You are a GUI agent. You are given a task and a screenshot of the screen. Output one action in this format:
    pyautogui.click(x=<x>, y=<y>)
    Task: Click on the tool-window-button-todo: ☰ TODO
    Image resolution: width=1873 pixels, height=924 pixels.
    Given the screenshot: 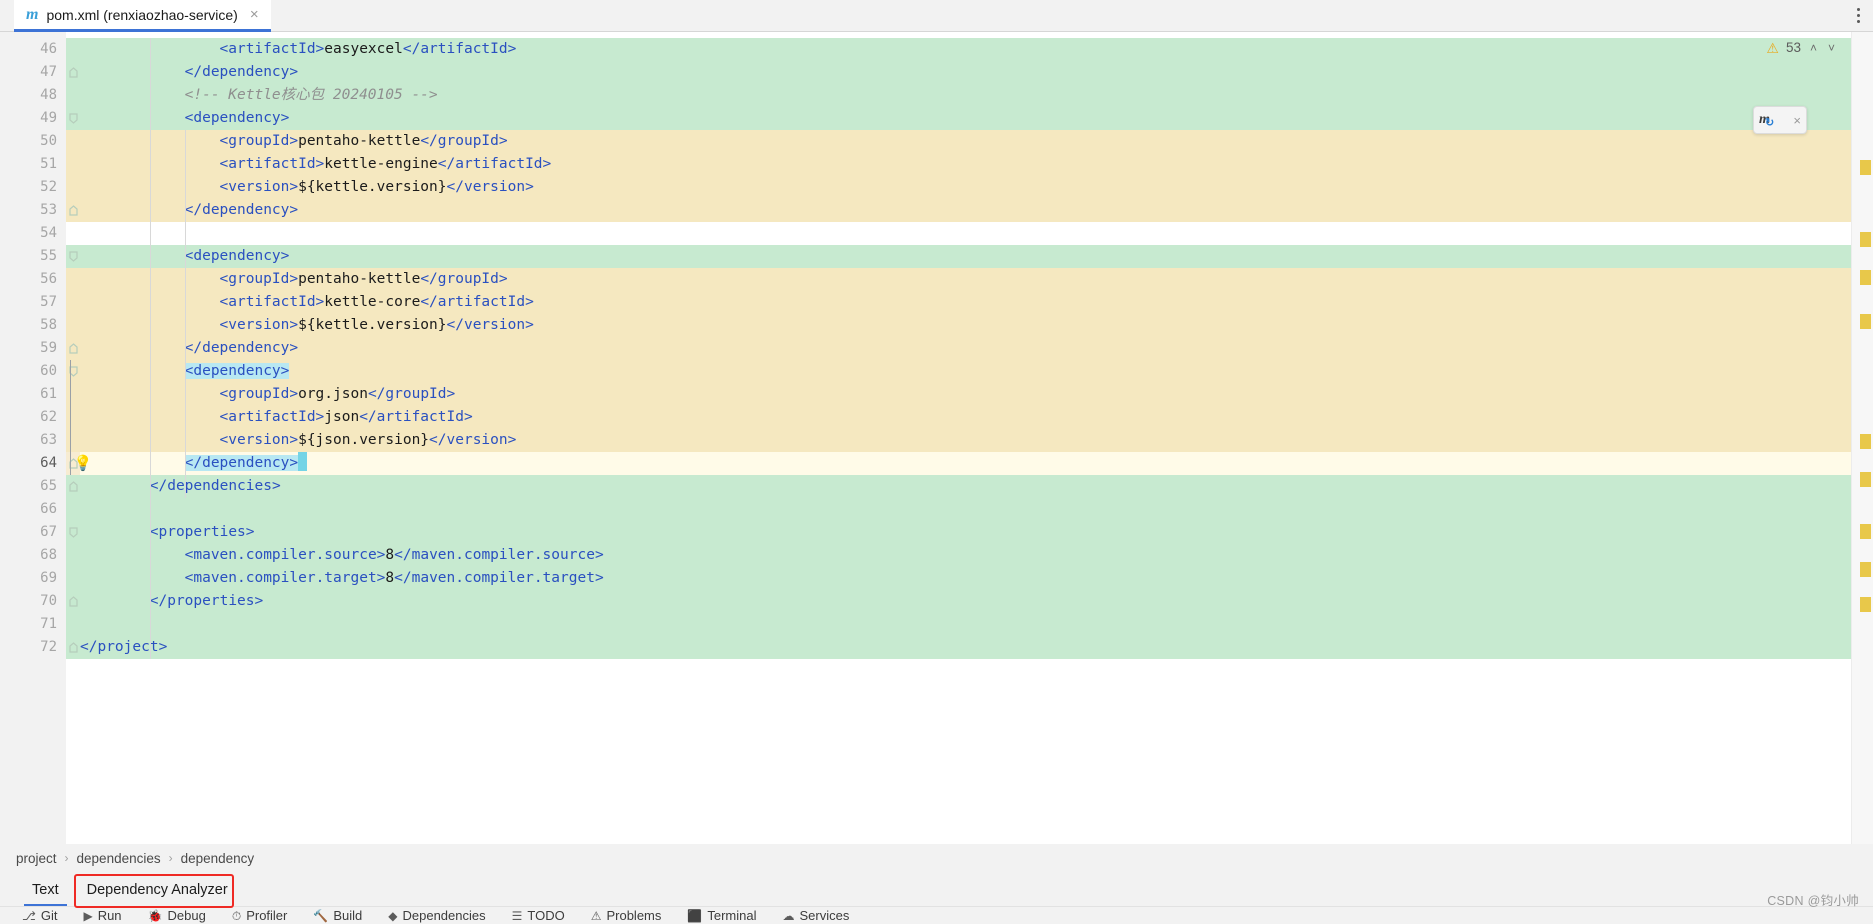 What is the action you would take?
    pyautogui.click(x=538, y=915)
    